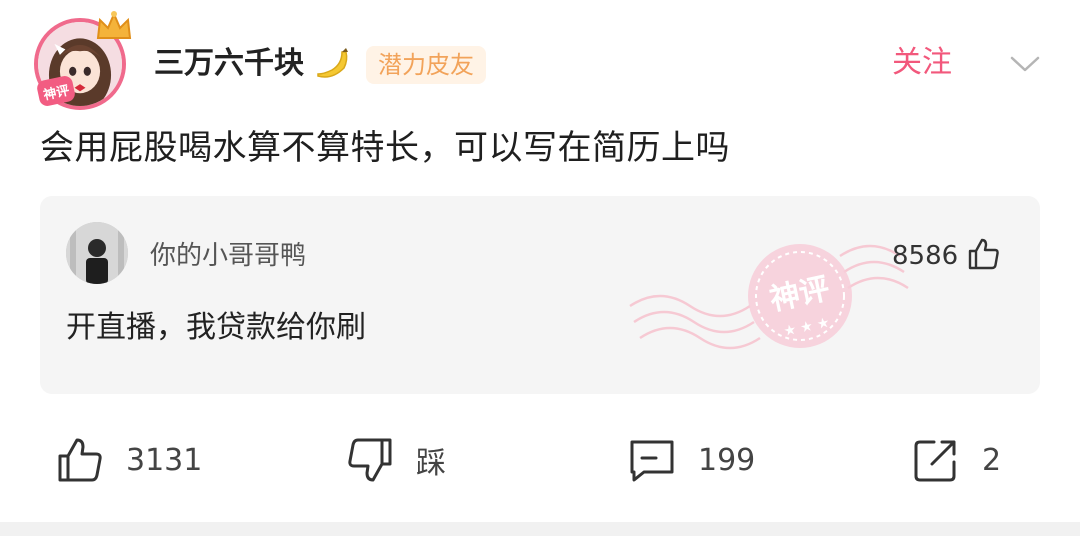 The width and height of the screenshot is (1080, 536). What do you see at coordinates (652, 461) in the screenshot?
I see `comment-bubble-icon` at bounding box center [652, 461].